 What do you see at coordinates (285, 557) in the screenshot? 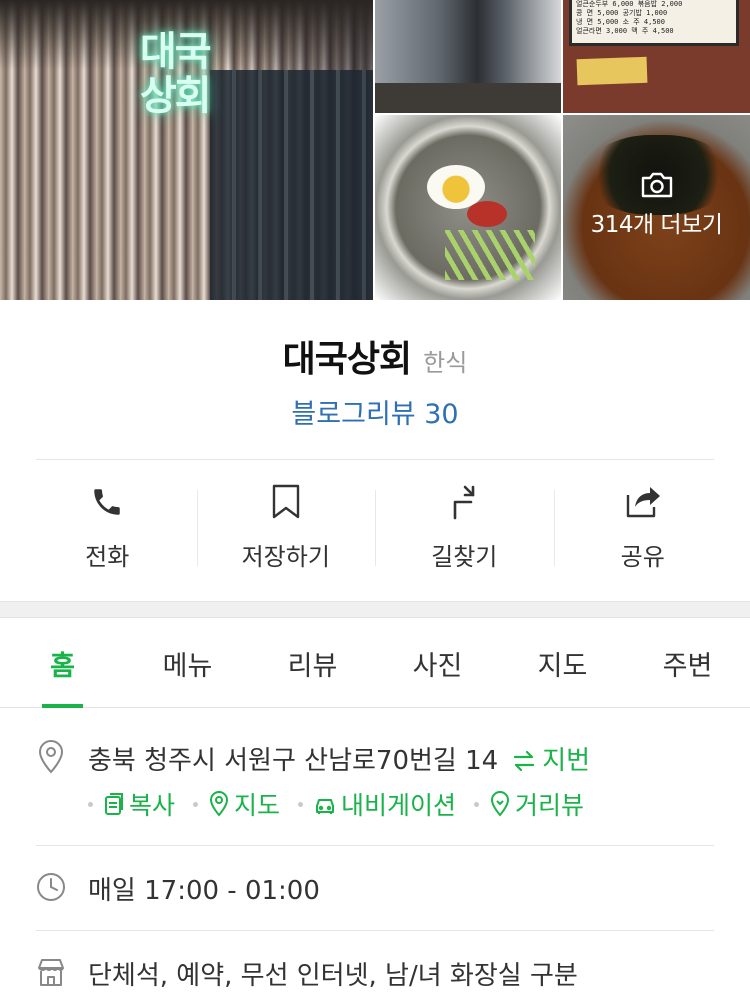
I see `save-label: 저장하기` at bounding box center [285, 557].